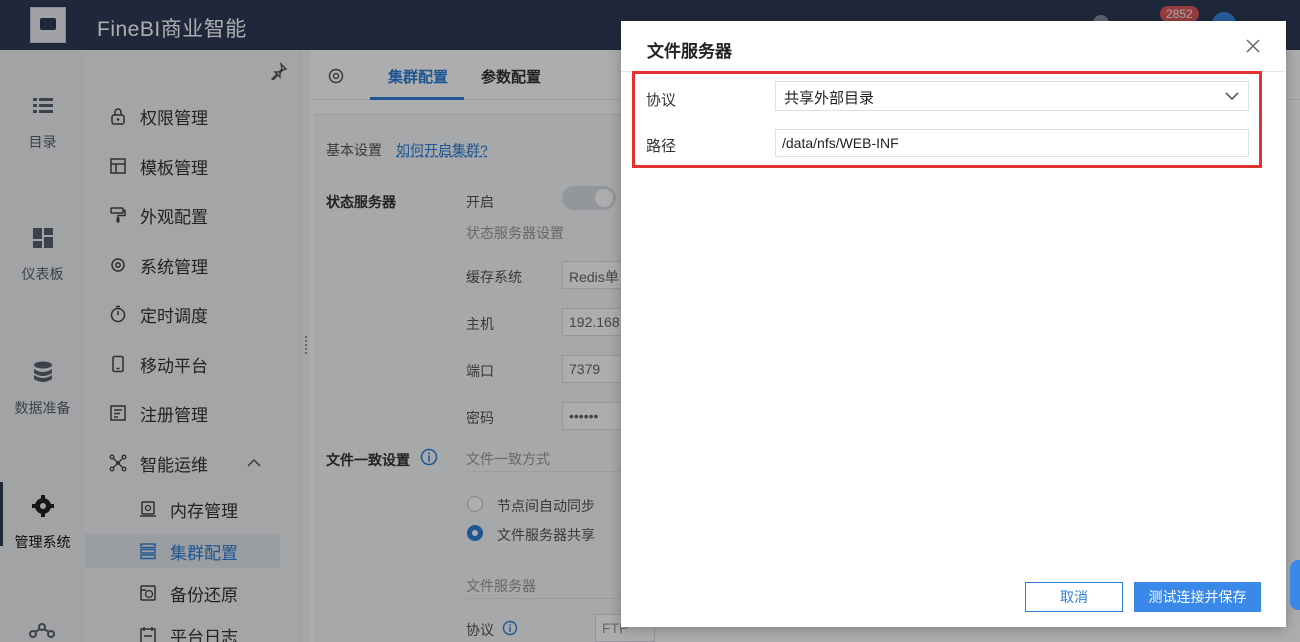 The height and width of the screenshot is (642, 1300). Describe the element at coordinates (689, 51) in the screenshot. I see `dialog-title: 文件服务器` at that location.